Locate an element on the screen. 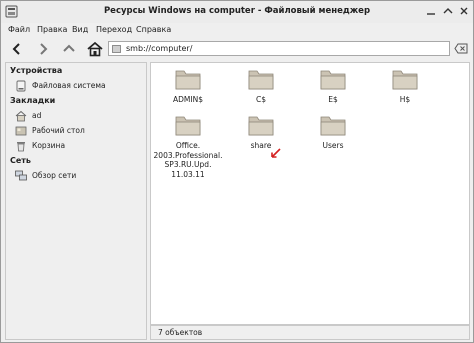 The width and height of the screenshot is (474, 343). folder-name: H$ is located at coordinates (405, 99).